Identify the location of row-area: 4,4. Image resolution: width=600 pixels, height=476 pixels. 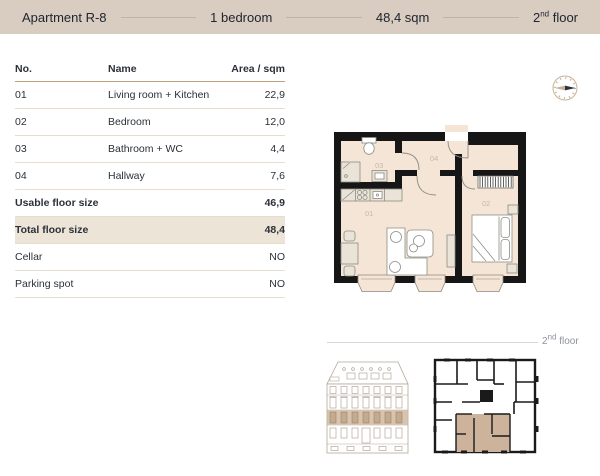
(277, 149).